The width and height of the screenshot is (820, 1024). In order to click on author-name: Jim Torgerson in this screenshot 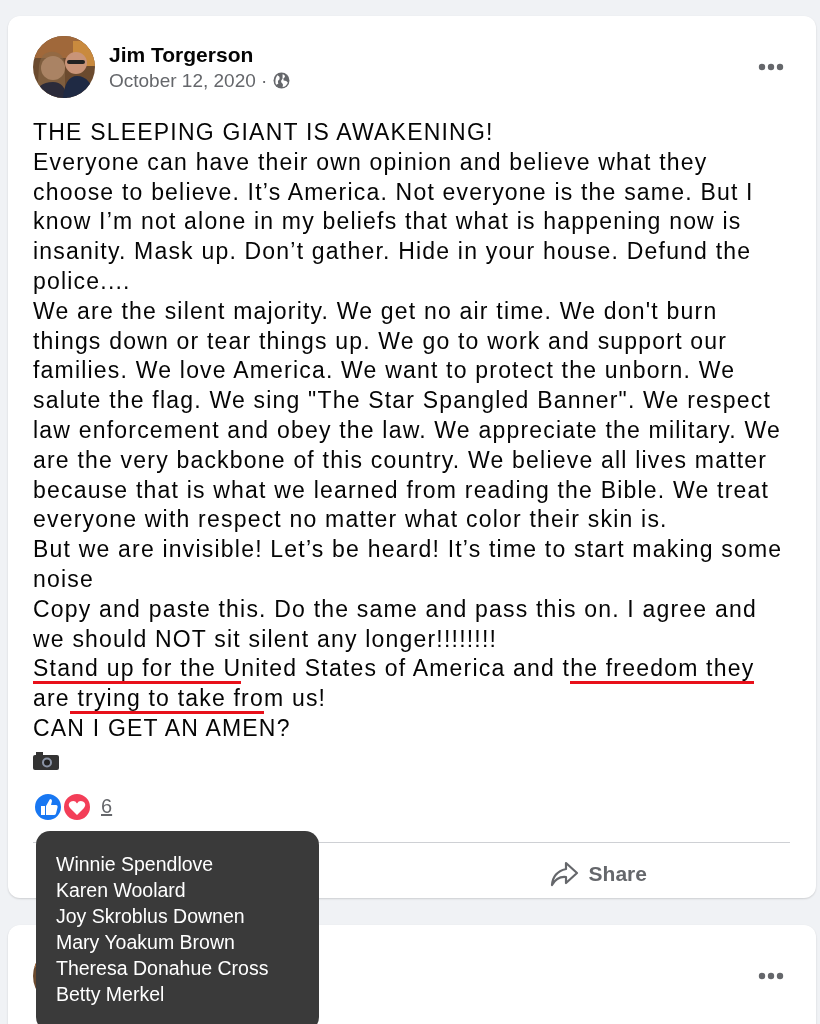, I will do `click(426, 54)`.